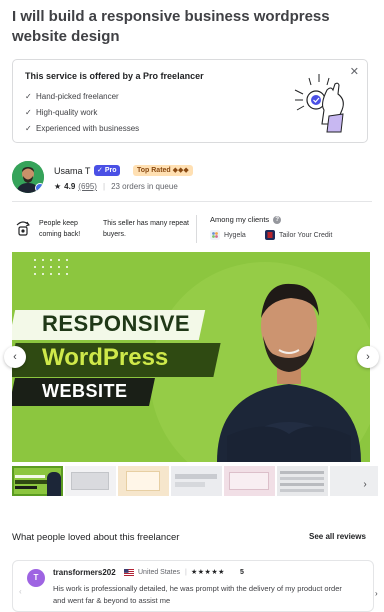 This screenshot has width=384, height=612. What do you see at coordinates (270, 235) in the screenshot?
I see `tailor-your-credit-logo-icon` at bounding box center [270, 235].